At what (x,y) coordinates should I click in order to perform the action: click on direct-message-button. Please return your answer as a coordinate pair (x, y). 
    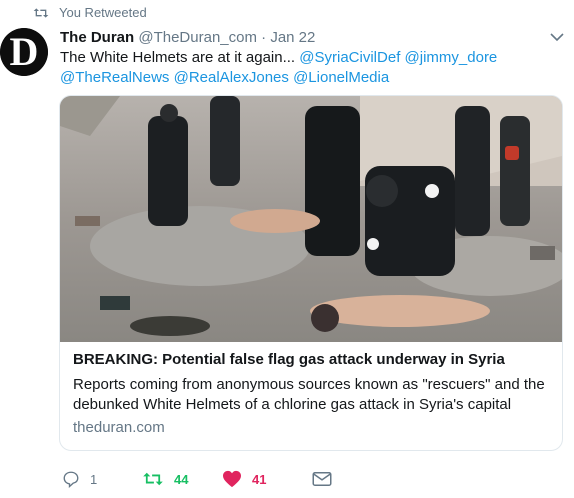
    Looking at the image, I should click on (322, 479).